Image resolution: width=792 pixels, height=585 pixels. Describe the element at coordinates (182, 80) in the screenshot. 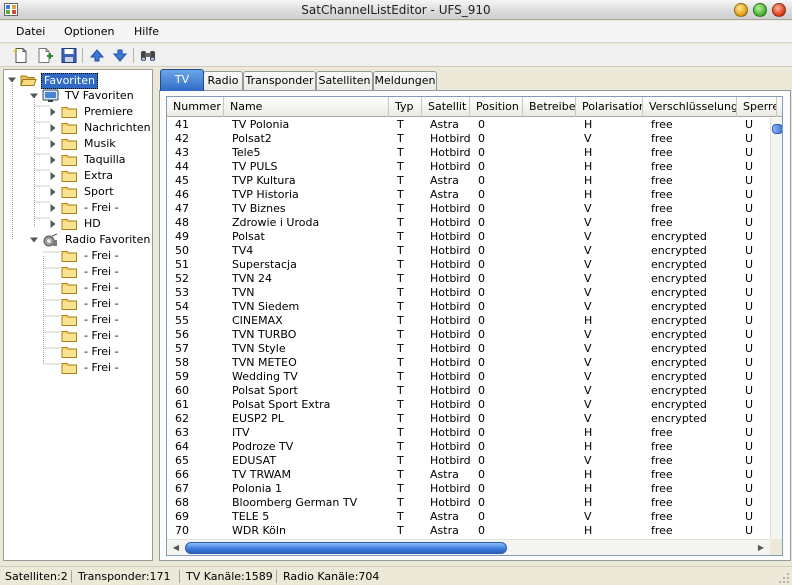

I see `tab-tv: TV` at that location.